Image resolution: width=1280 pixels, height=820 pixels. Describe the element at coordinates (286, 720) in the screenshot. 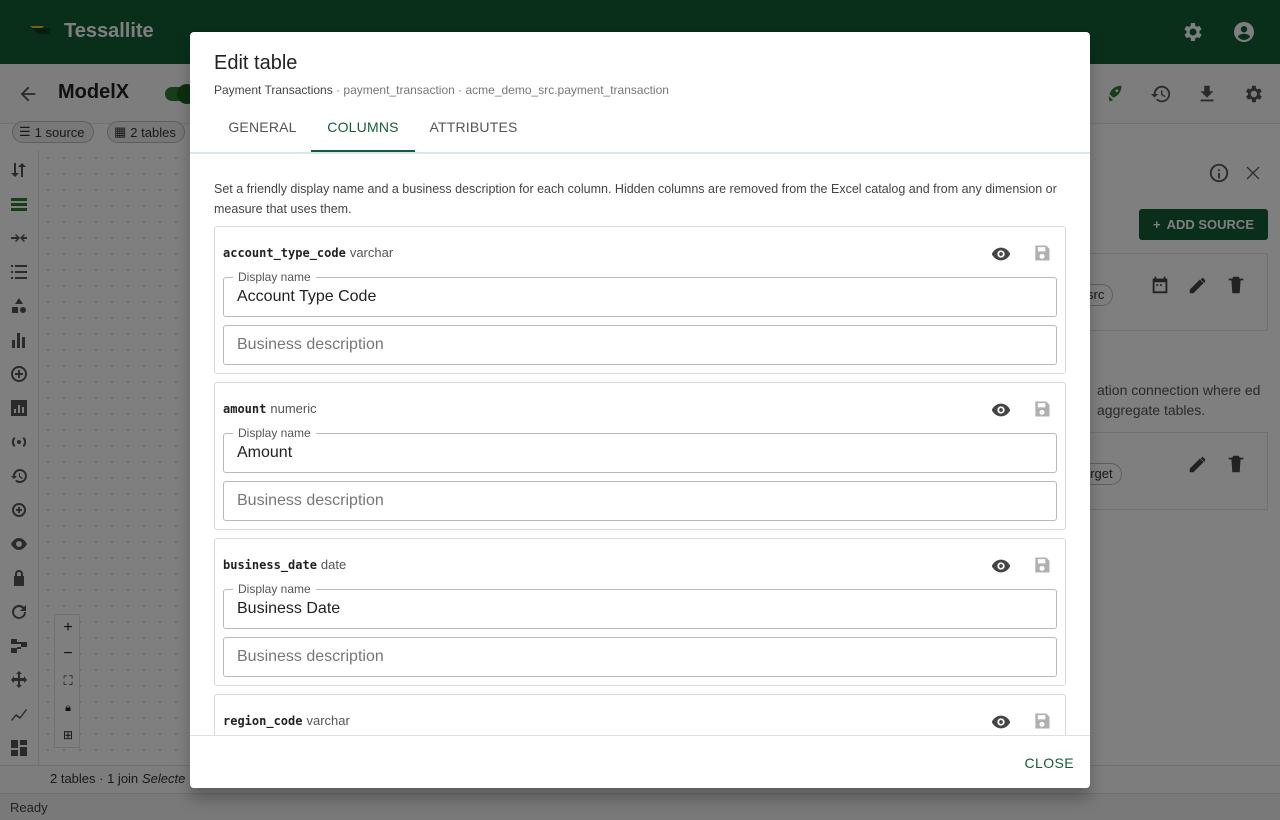

I see `column-name: region_code varchar` at that location.